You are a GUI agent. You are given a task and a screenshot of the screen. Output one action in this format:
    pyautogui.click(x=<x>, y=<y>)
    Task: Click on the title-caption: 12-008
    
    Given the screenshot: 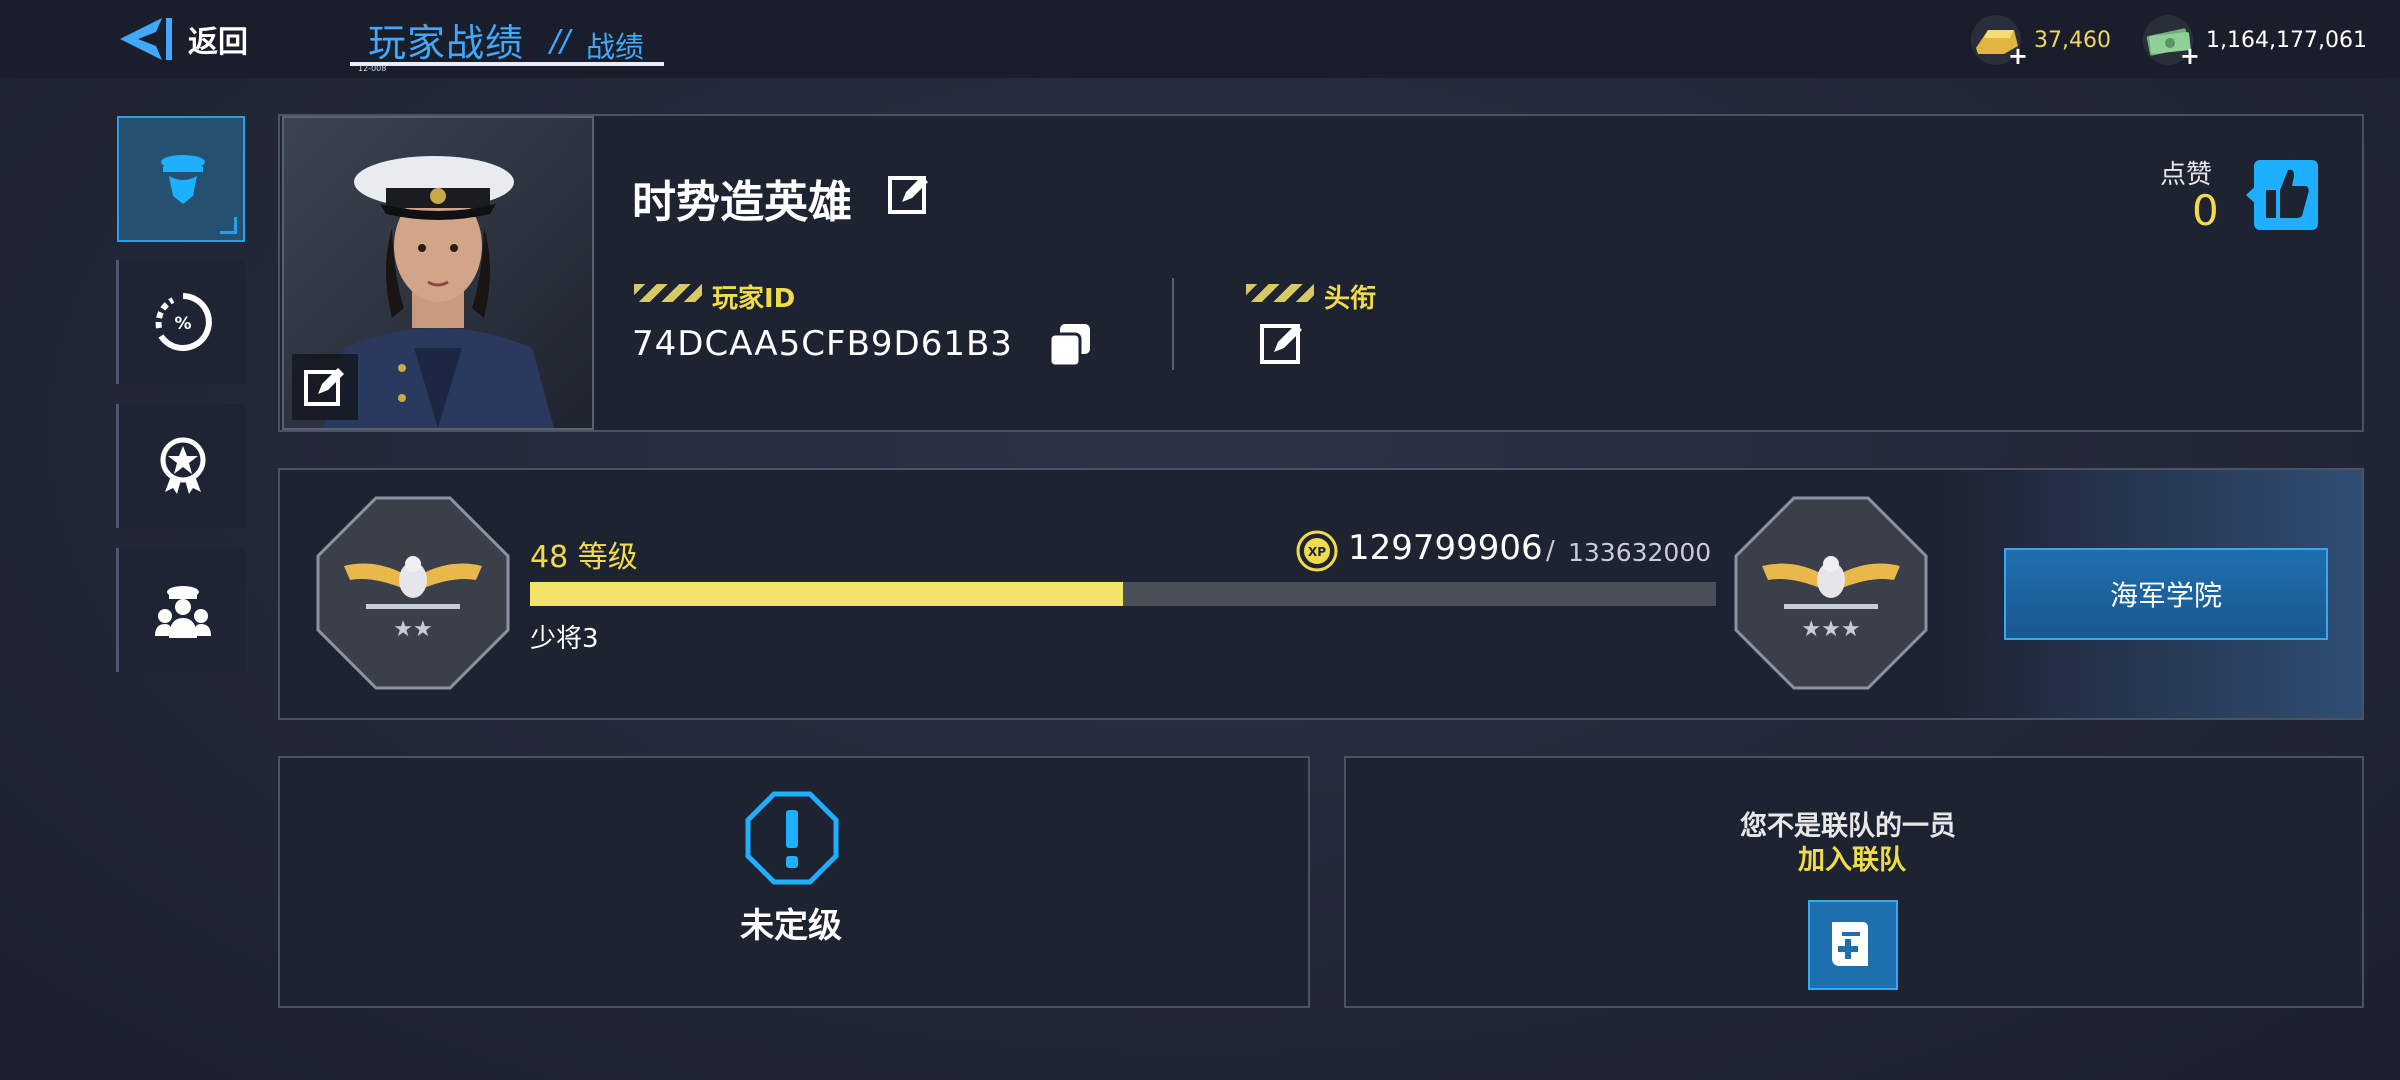 What is the action you would take?
    pyautogui.click(x=372, y=68)
    